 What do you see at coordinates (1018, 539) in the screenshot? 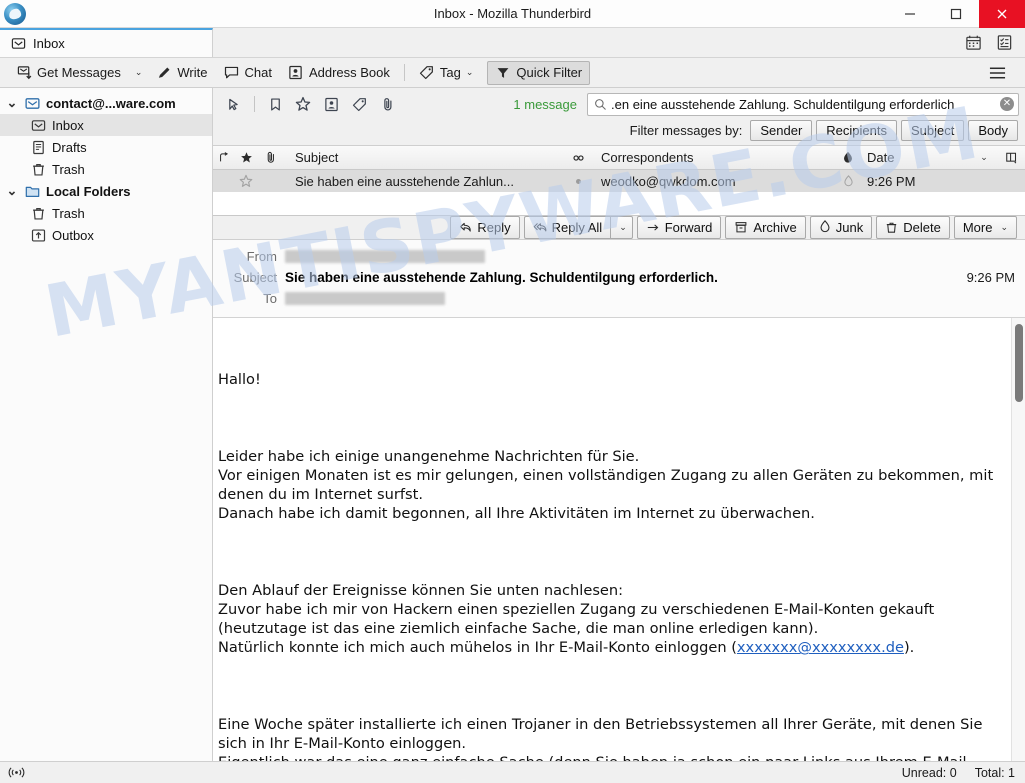
I see `message-body-scrollbar` at bounding box center [1018, 539].